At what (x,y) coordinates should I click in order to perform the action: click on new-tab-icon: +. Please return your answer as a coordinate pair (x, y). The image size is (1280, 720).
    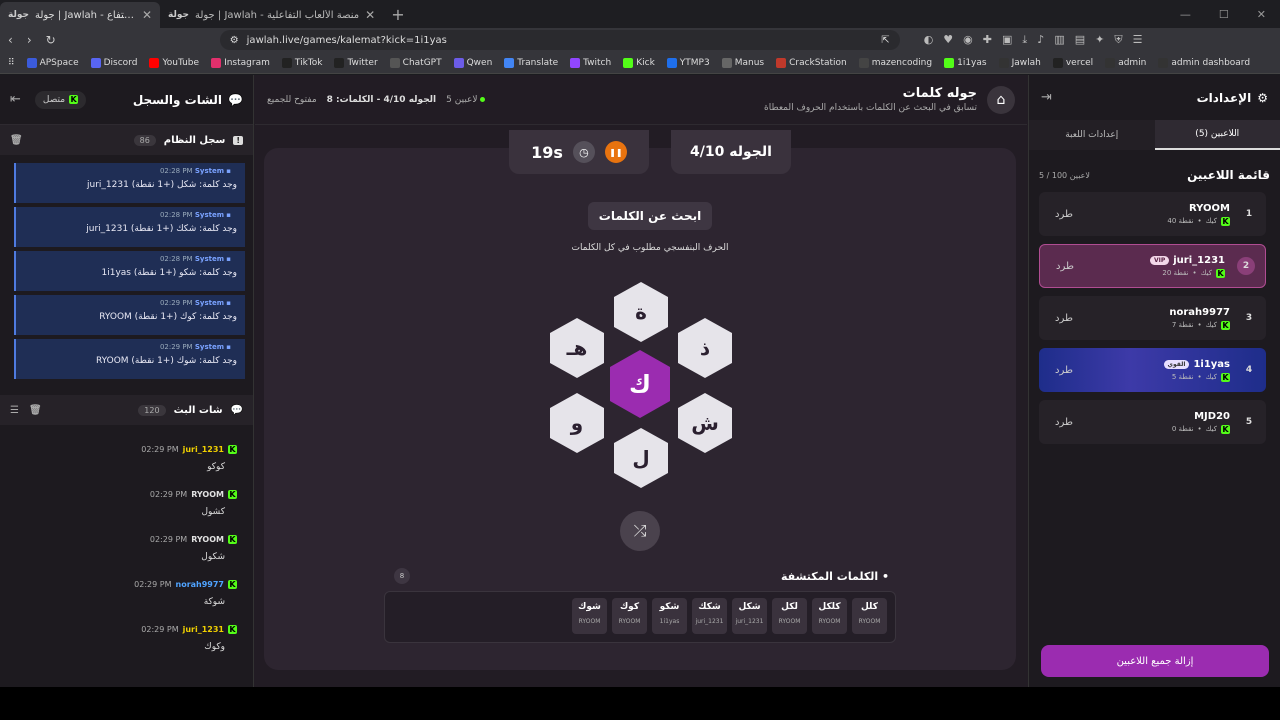
    Looking at the image, I should click on (397, 14).